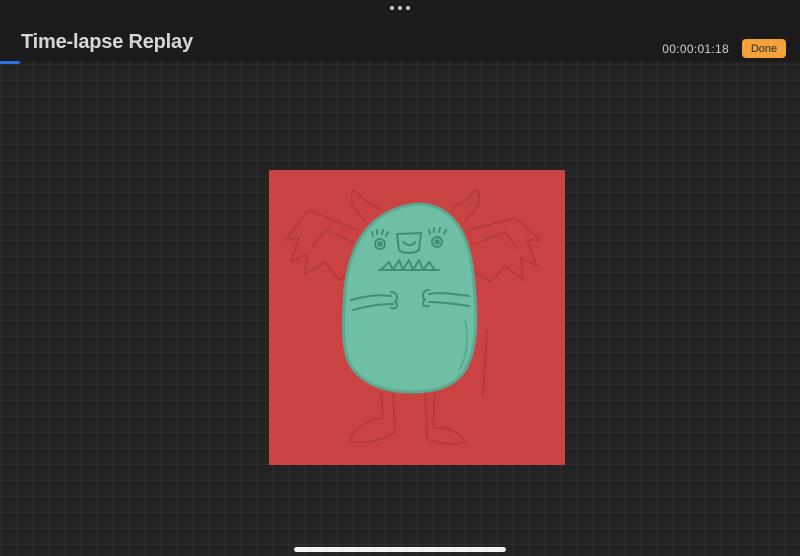 The width and height of the screenshot is (800, 556). What do you see at coordinates (400, 8) in the screenshot?
I see `more-dots-icon` at bounding box center [400, 8].